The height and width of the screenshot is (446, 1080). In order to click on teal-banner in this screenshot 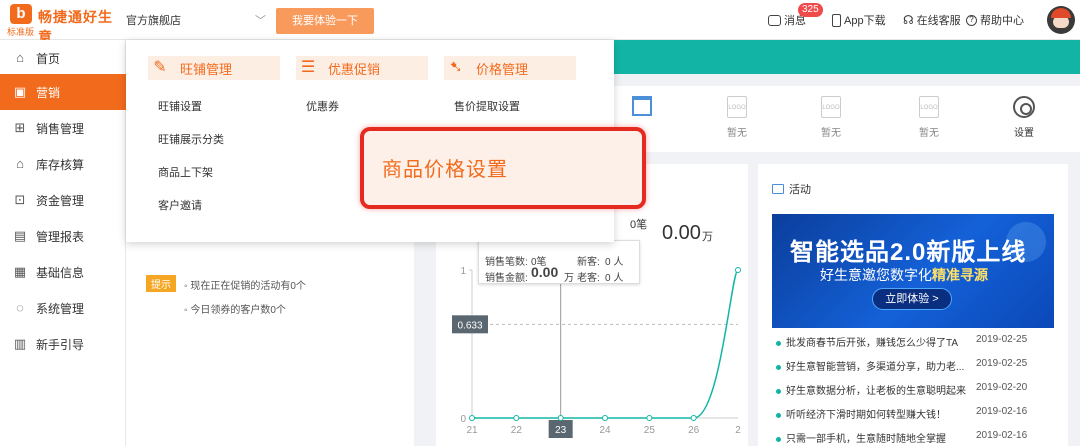, I will do `click(847, 57)`.